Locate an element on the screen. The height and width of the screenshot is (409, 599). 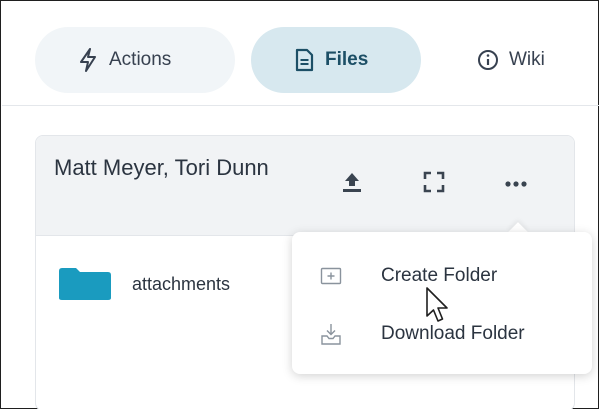
folder-item: attachments is located at coordinates (178, 284).